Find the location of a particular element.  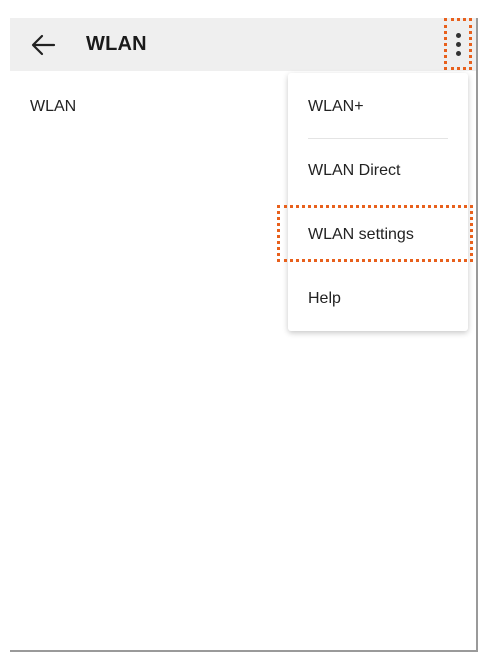

menu-item-label: Help is located at coordinates (324, 298).